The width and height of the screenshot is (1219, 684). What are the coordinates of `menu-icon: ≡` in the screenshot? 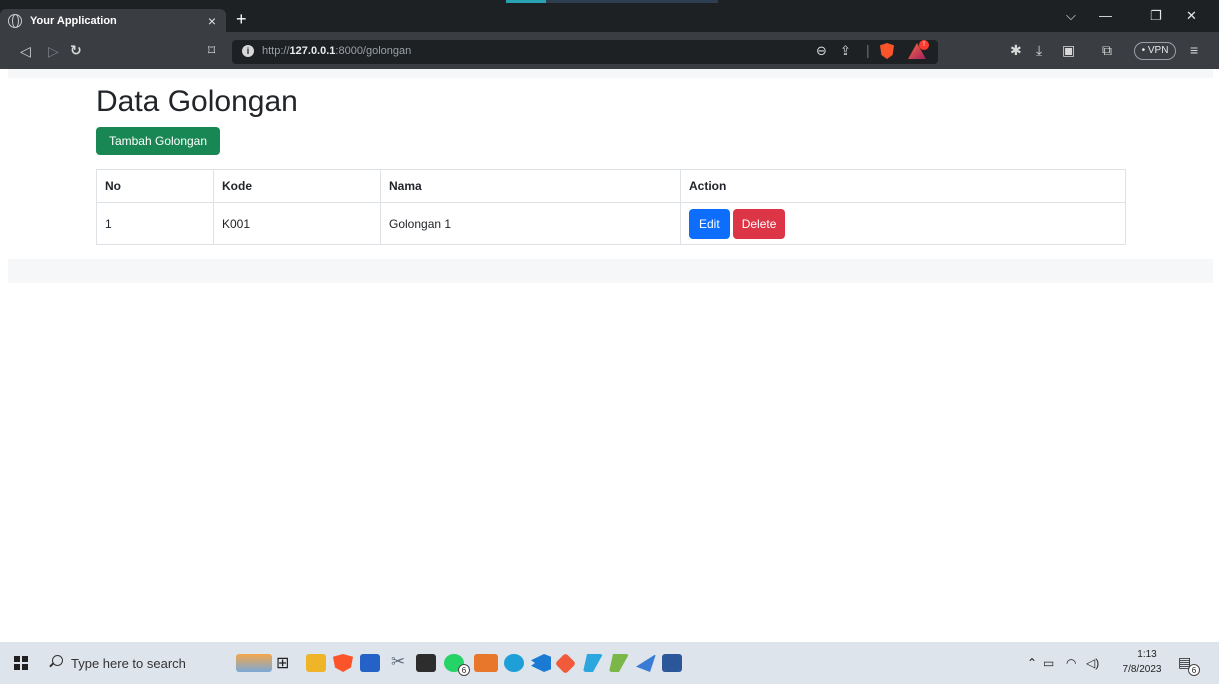 It's located at (1194, 50).